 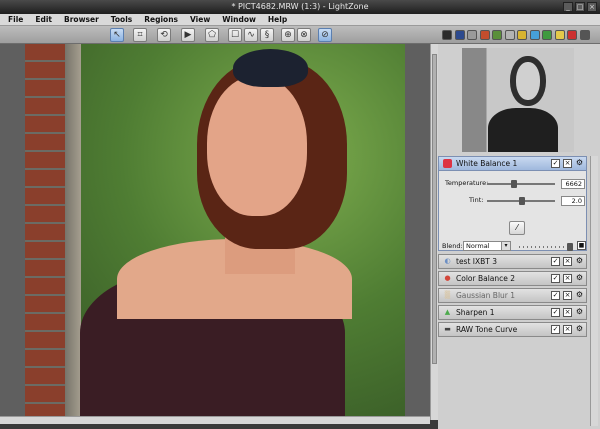 What do you see at coordinates (164, 35) in the screenshot?
I see `rotate-tool-icon: ⟲` at bounding box center [164, 35].